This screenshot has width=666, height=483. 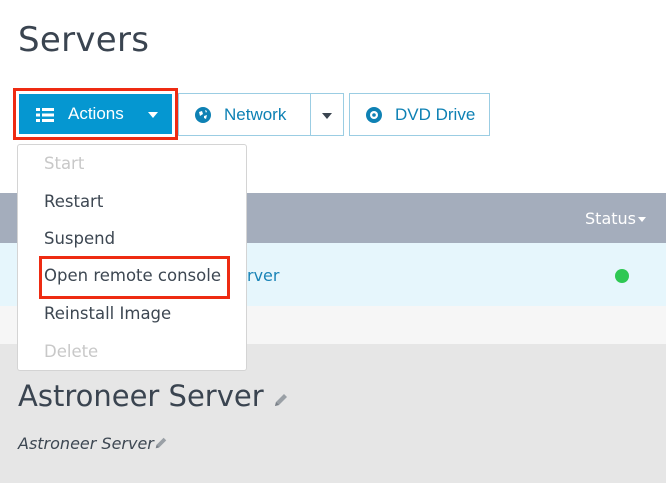 I want to click on status-online-indicator, so click(x=622, y=276).